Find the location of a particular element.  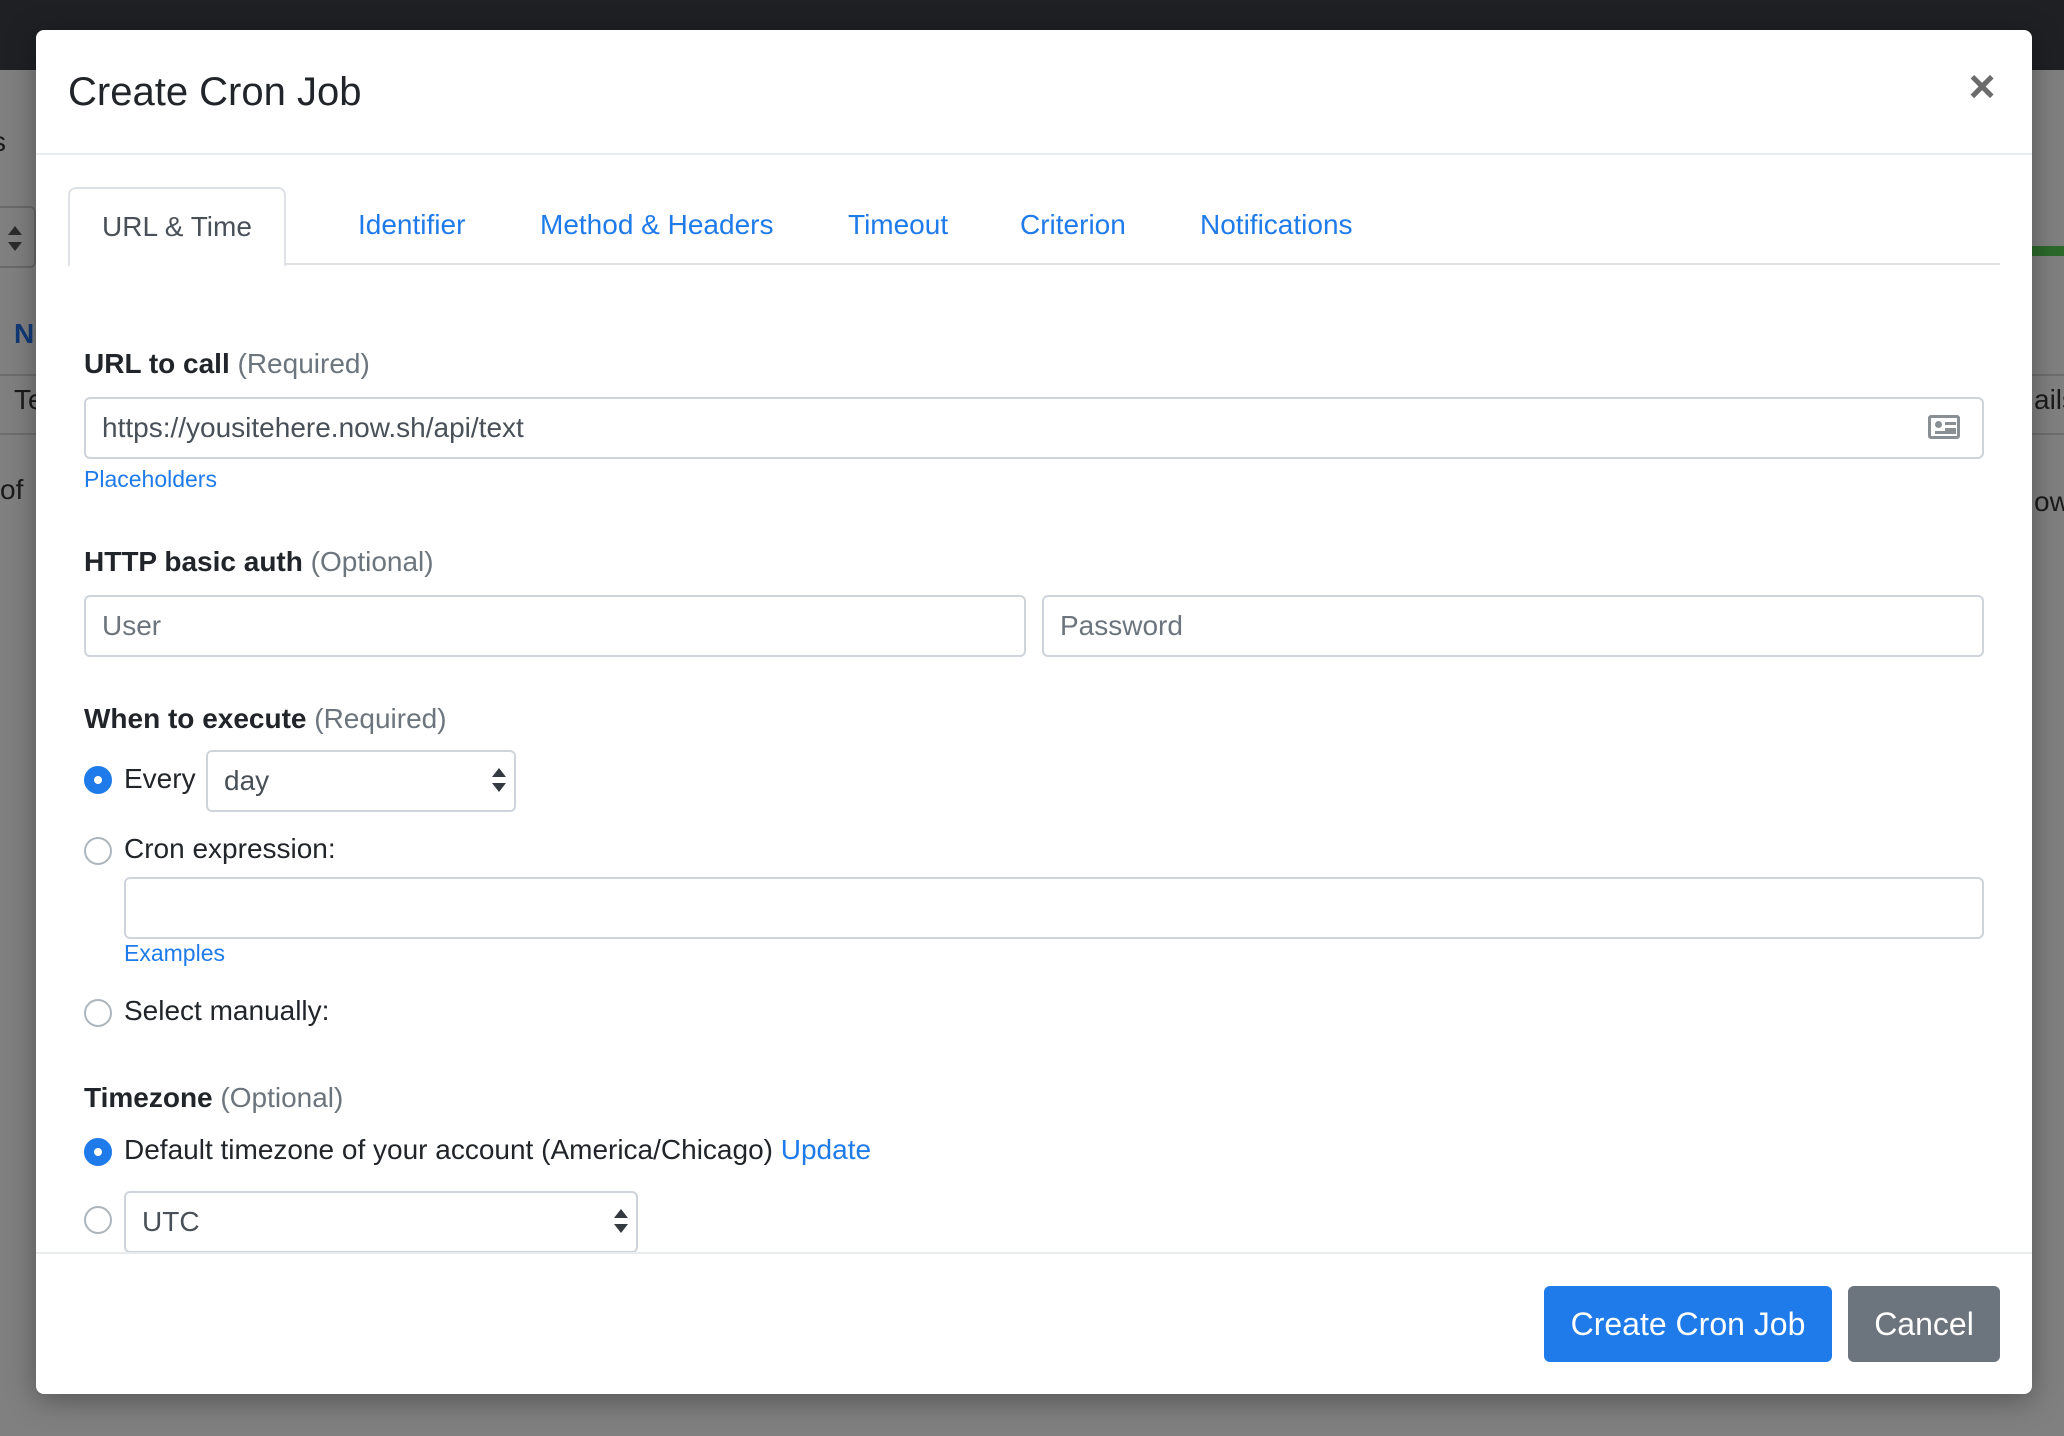

modal-footer: Create Cron Job Cancel is located at coordinates (1034, 1323).